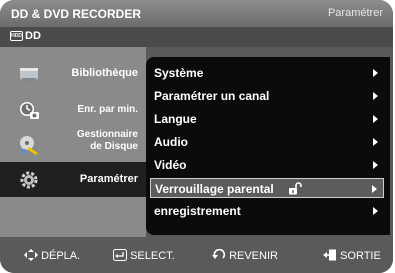 This screenshot has width=395, height=273. What do you see at coordinates (31, 255) in the screenshot?
I see `move-arrows-icon` at bounding box center [31, 255].